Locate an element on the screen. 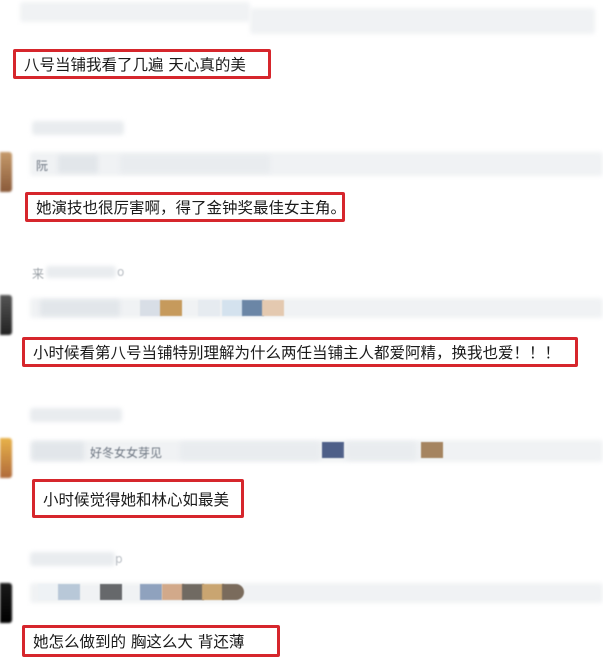  comment-3: 小时候看第八号当铺特别理解为什么两任当铺主人都爱阿精，换我也爱！！！ is located at coordinates (300, 352).